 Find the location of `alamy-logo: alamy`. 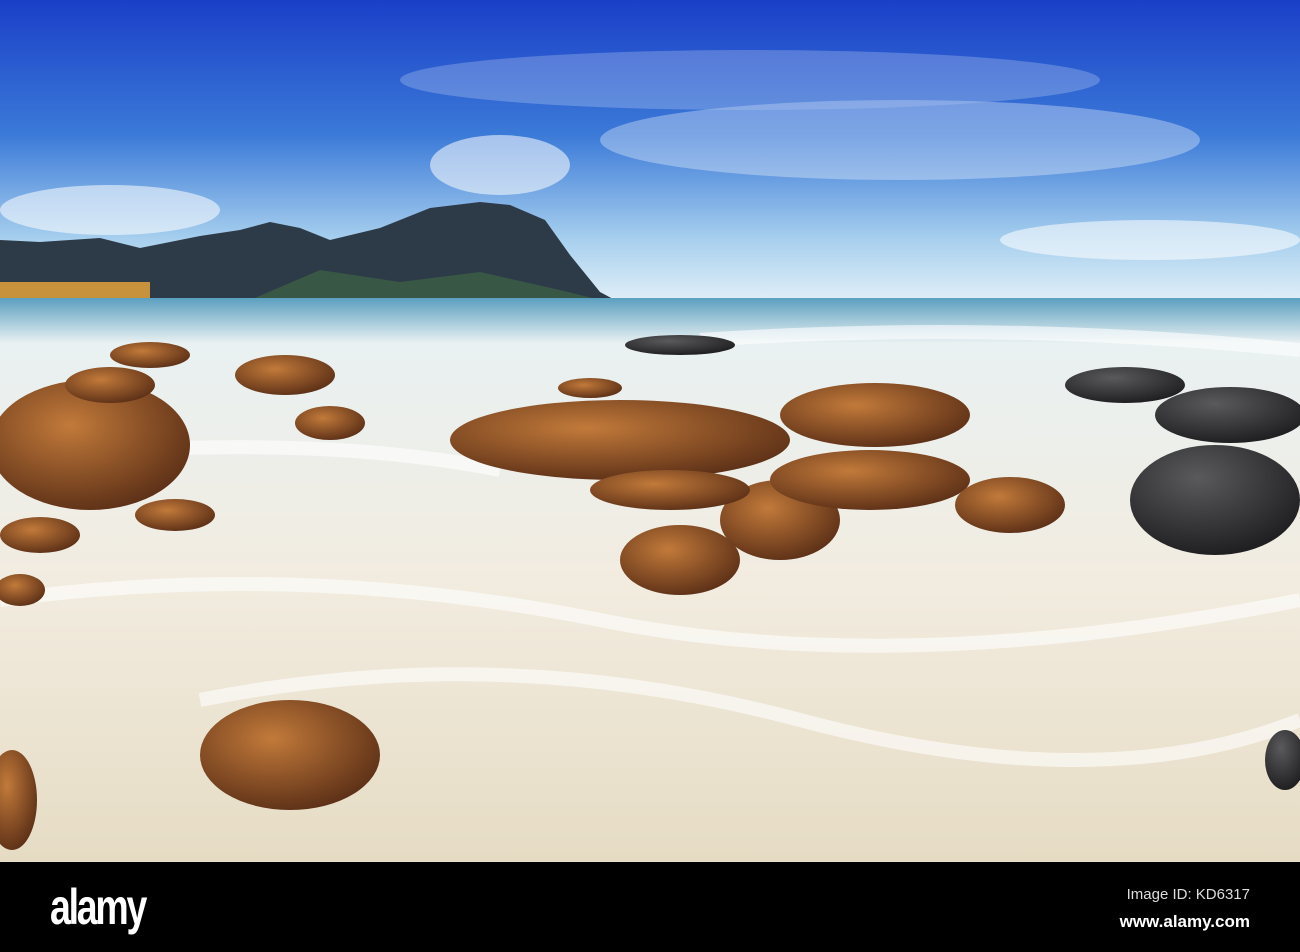

alamy-logo: alamy is located at coordinates (98, 907).